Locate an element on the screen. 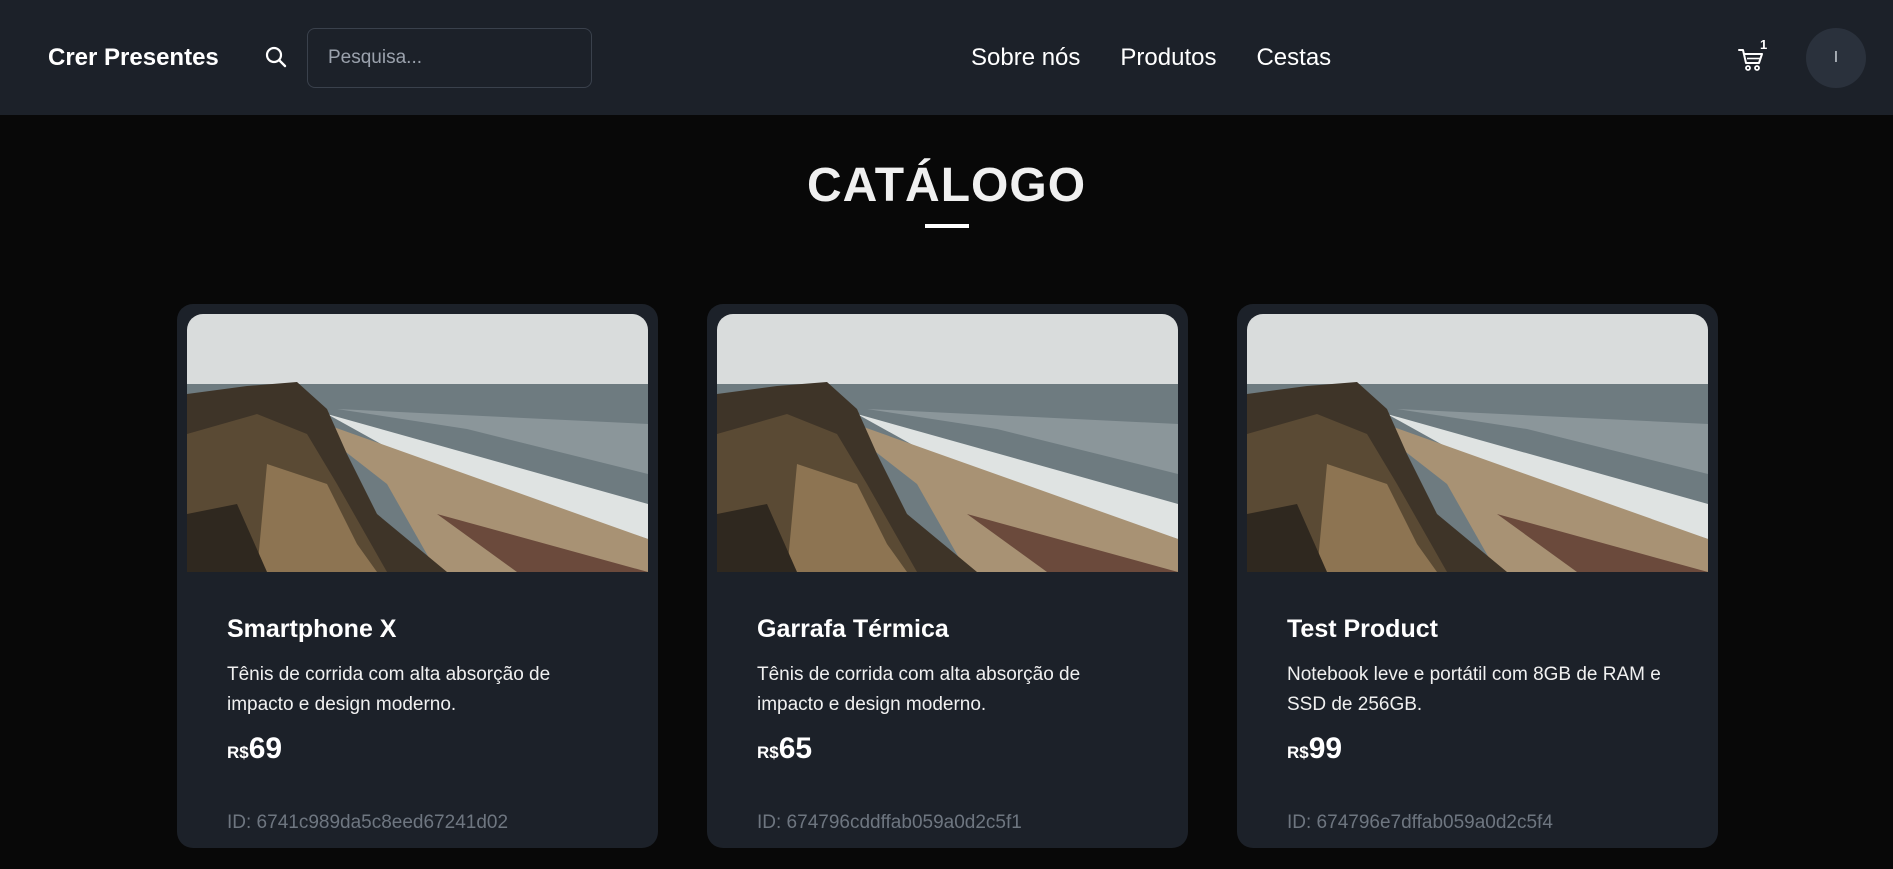 This screenshot has height=869, width=1893. product-price: R$ 65 is located at coordinates (784, 749).